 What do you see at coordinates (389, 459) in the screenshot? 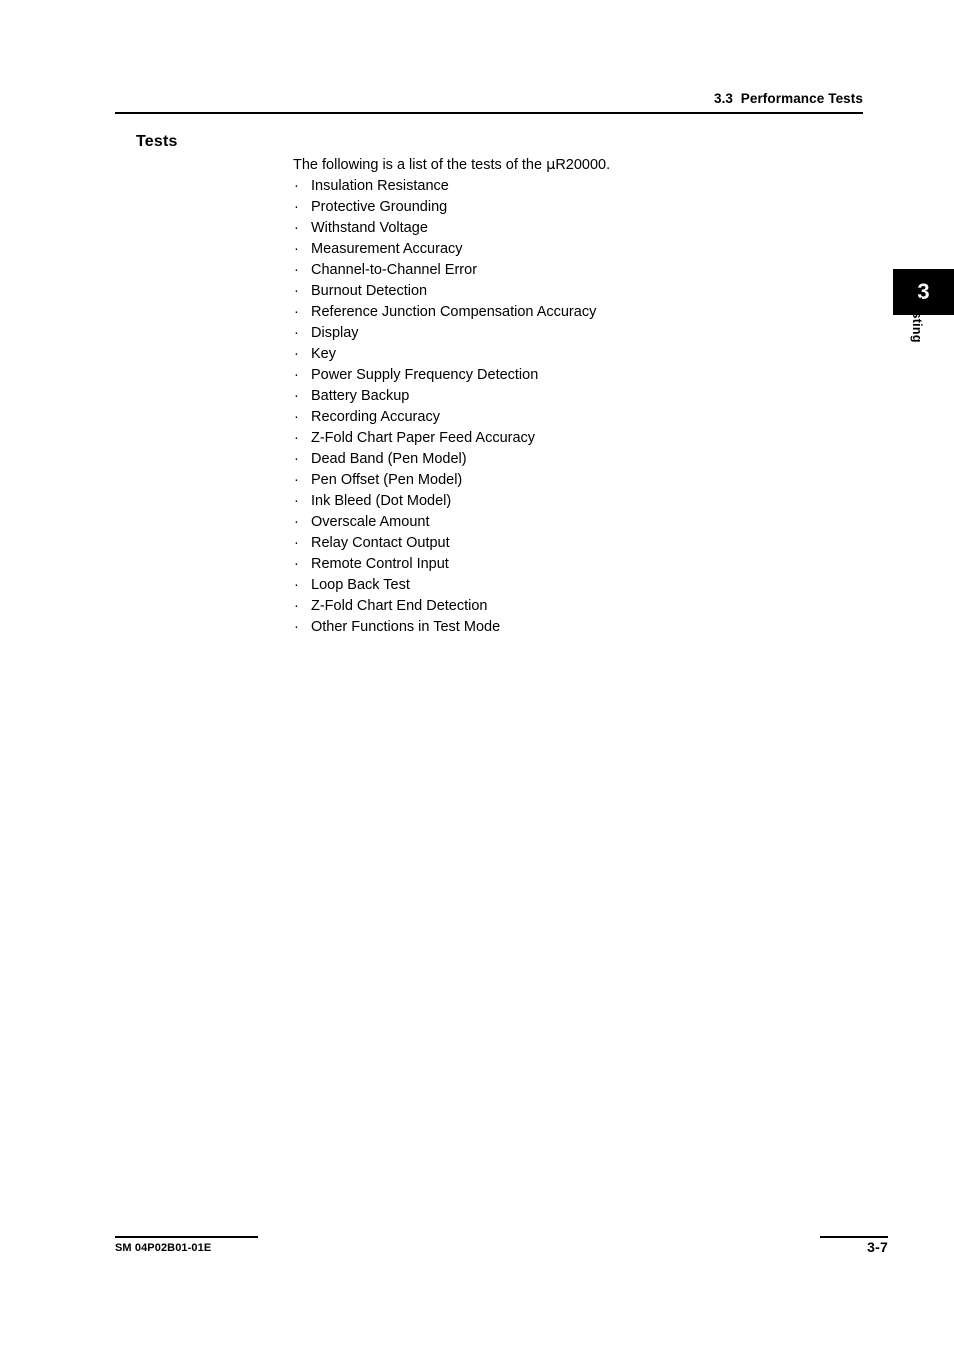
I see `list-item-label: Dead Band (Pen Model)` at bounding box center [389, 459].